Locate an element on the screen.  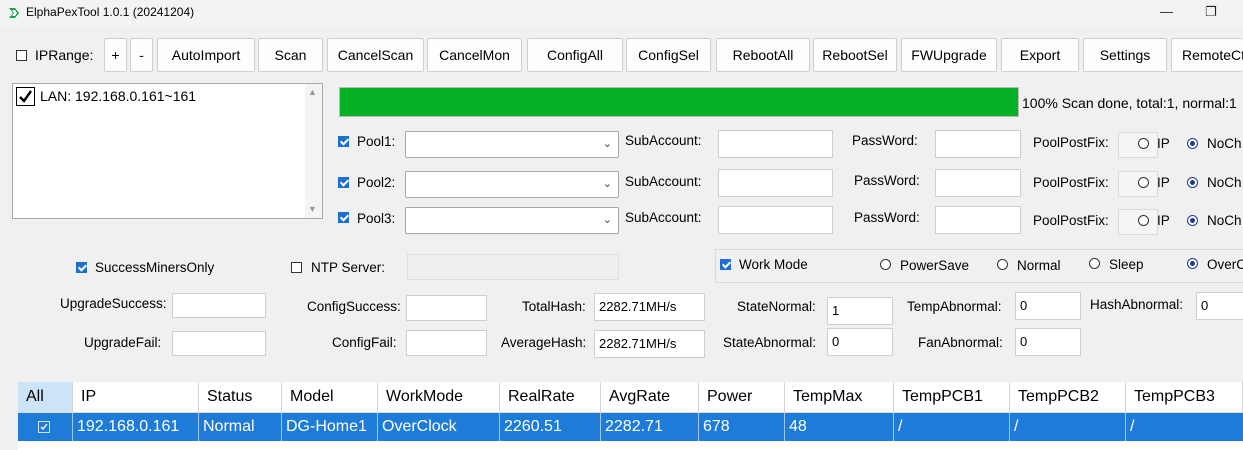
config-fail-value is located at coordinates (446, 343).